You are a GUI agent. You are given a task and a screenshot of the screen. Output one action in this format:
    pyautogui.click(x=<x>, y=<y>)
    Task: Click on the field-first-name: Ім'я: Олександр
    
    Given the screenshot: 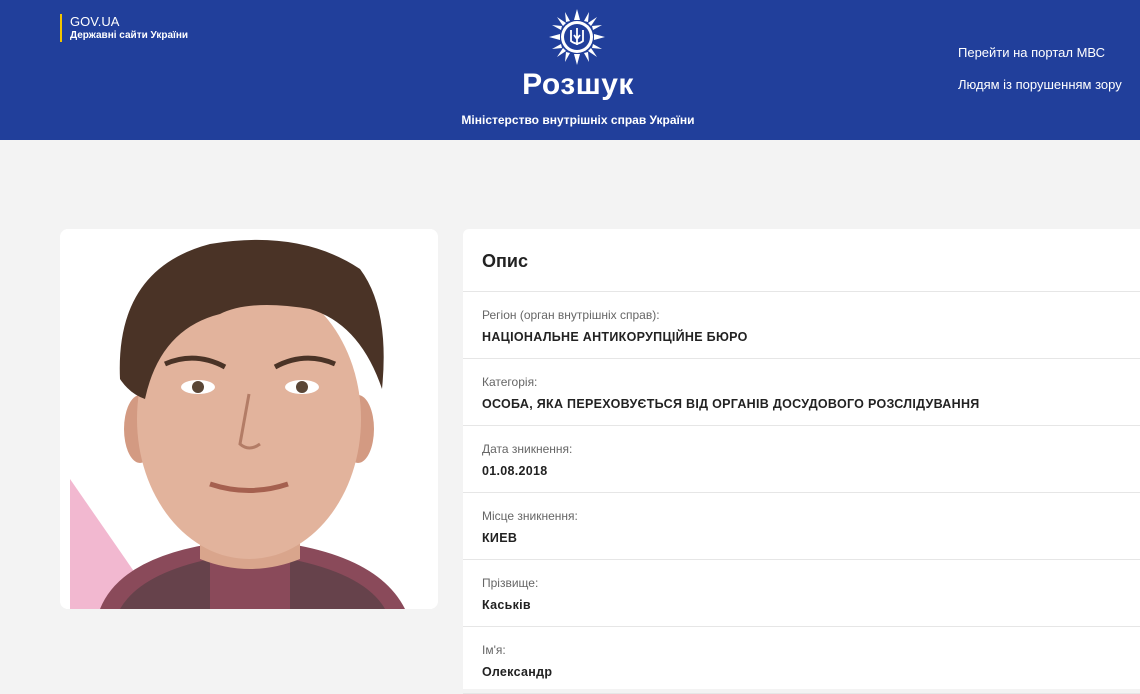 What is the action you would take?
    pyautogui.click(x=801, y=660)
    